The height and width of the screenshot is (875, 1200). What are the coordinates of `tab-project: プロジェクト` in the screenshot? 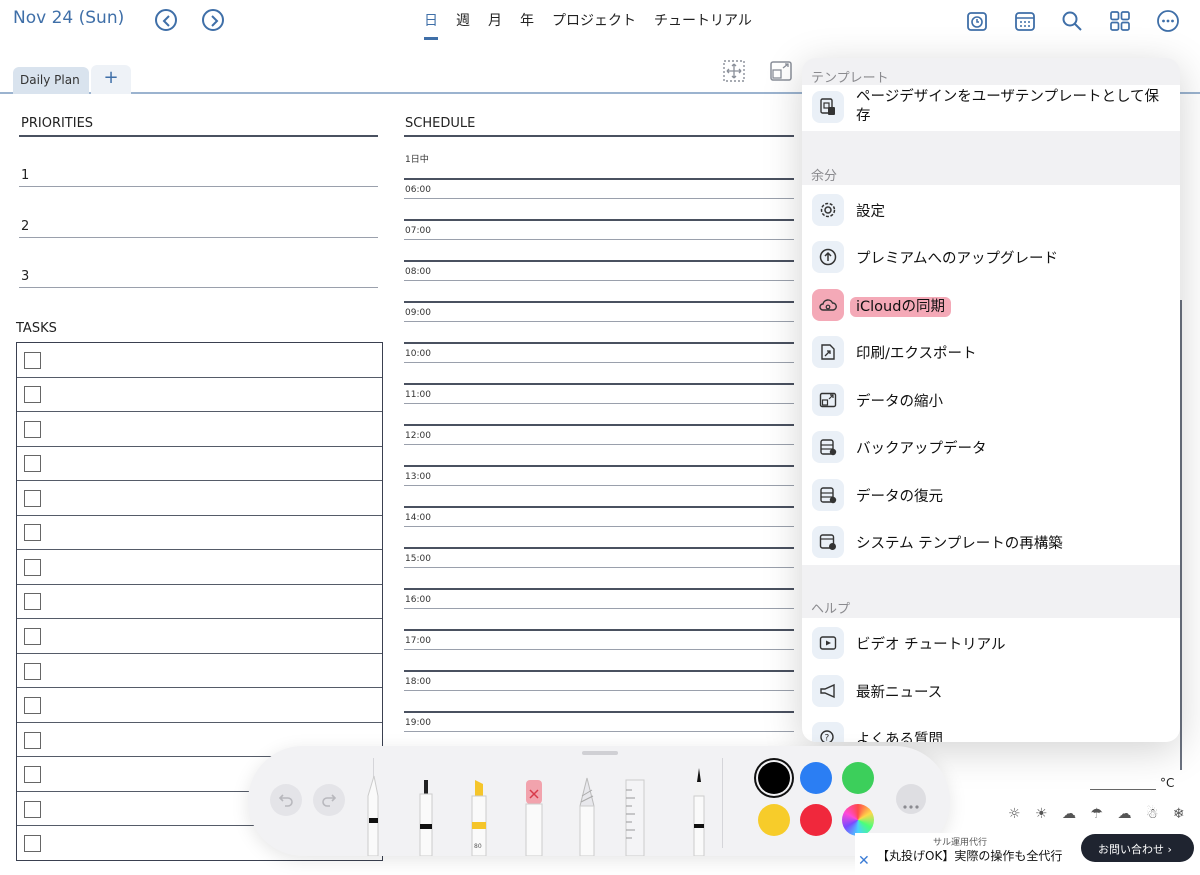 It's located at (594, 23).